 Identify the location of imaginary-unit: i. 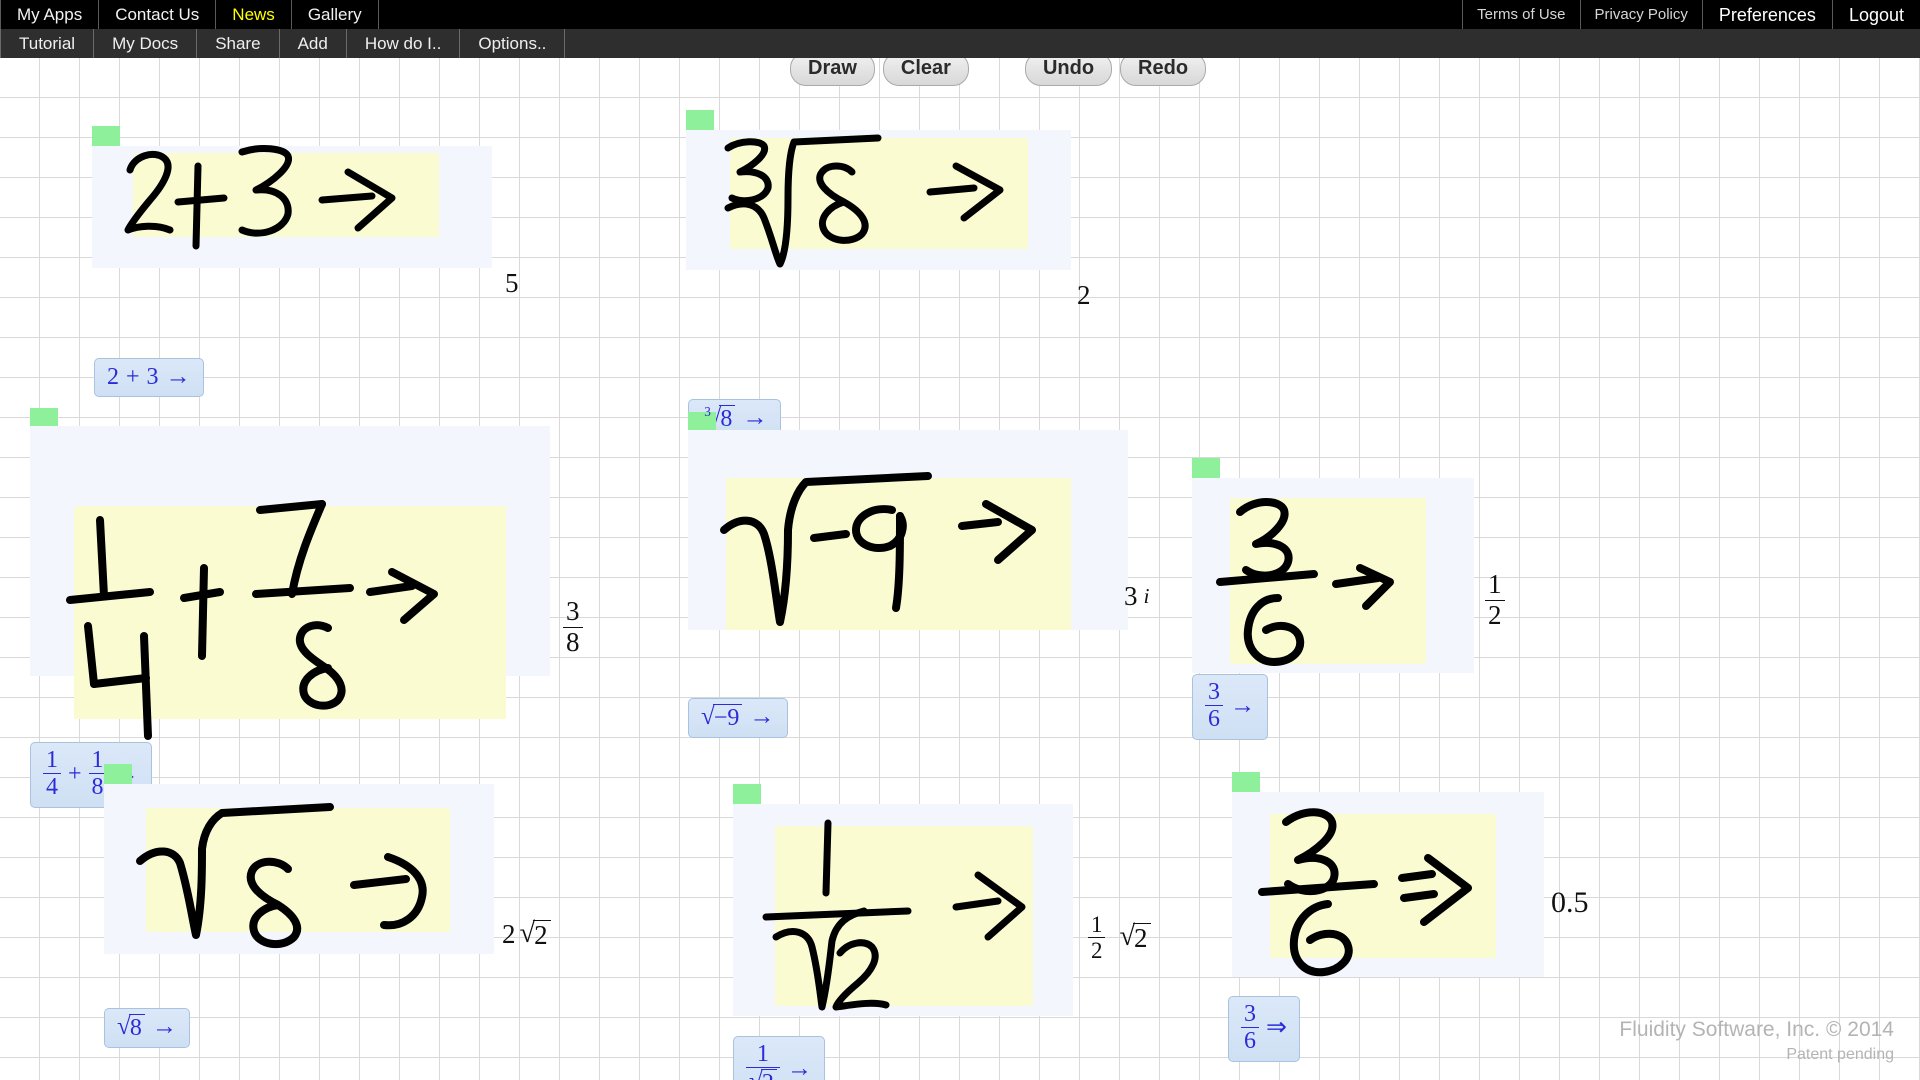
(1146, 595).